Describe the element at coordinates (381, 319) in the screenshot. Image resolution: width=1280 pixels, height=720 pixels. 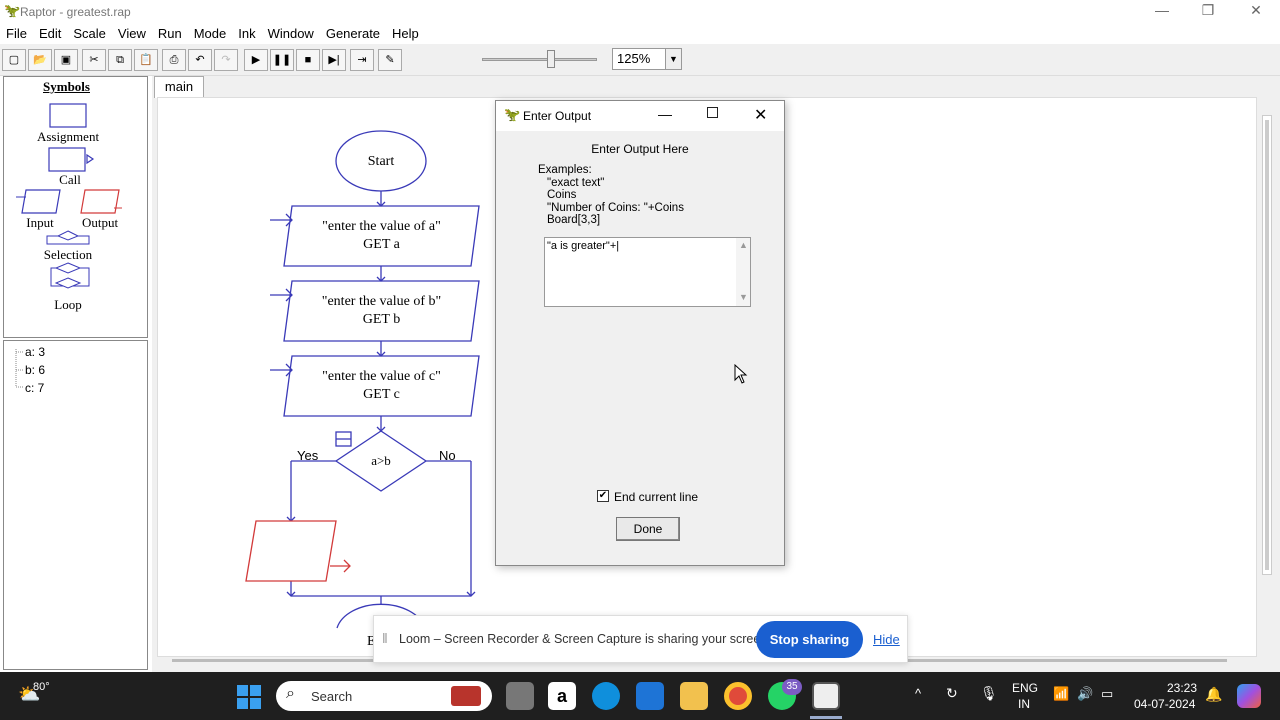
I see `input-b-get: GET b` at that location.